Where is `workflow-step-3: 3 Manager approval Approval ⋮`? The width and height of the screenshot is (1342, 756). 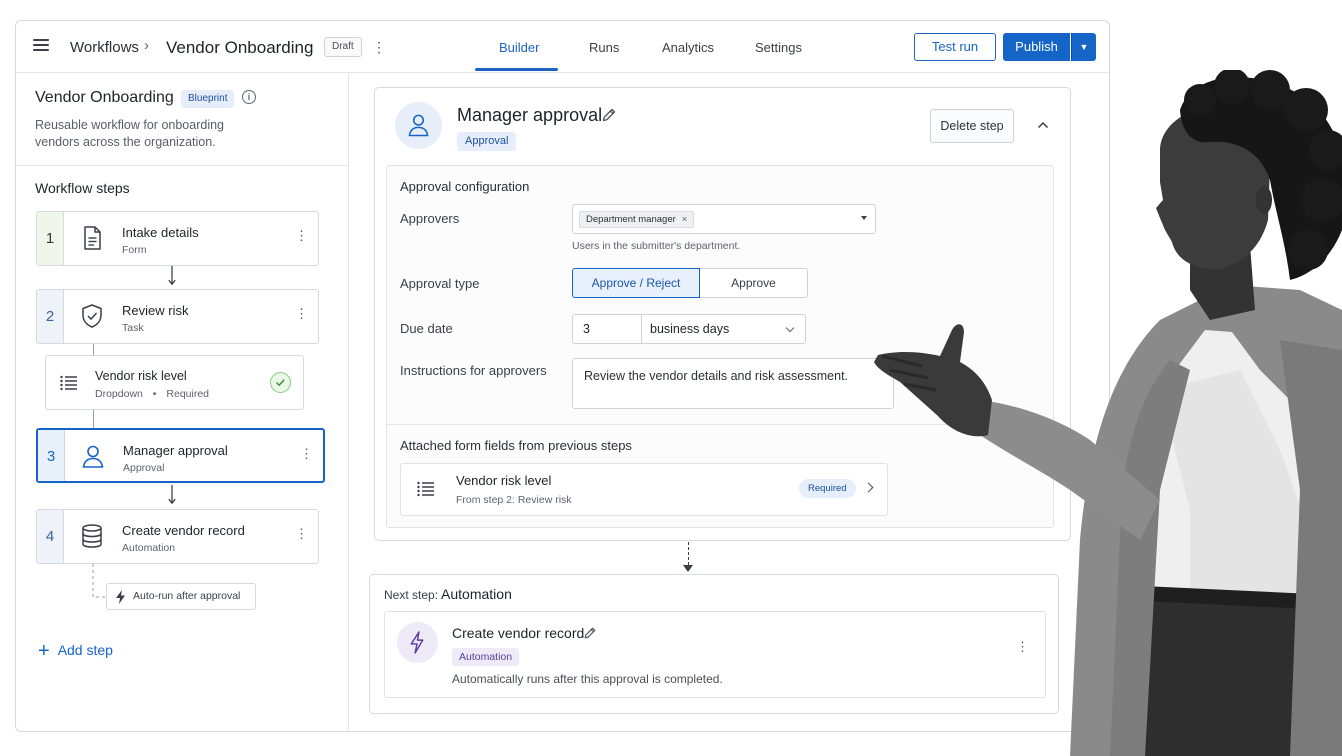 workflow-step-3: 3 Manager approval Approval ⋮ is located at coordinates (180, 455).